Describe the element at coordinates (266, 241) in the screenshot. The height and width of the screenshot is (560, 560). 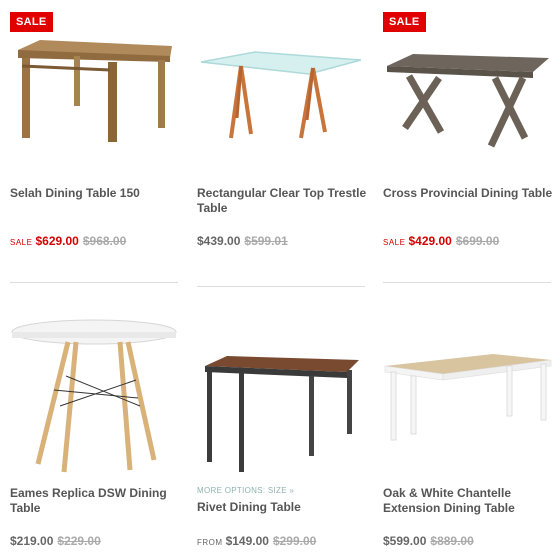
I see `original-price: $599.01` at that location.